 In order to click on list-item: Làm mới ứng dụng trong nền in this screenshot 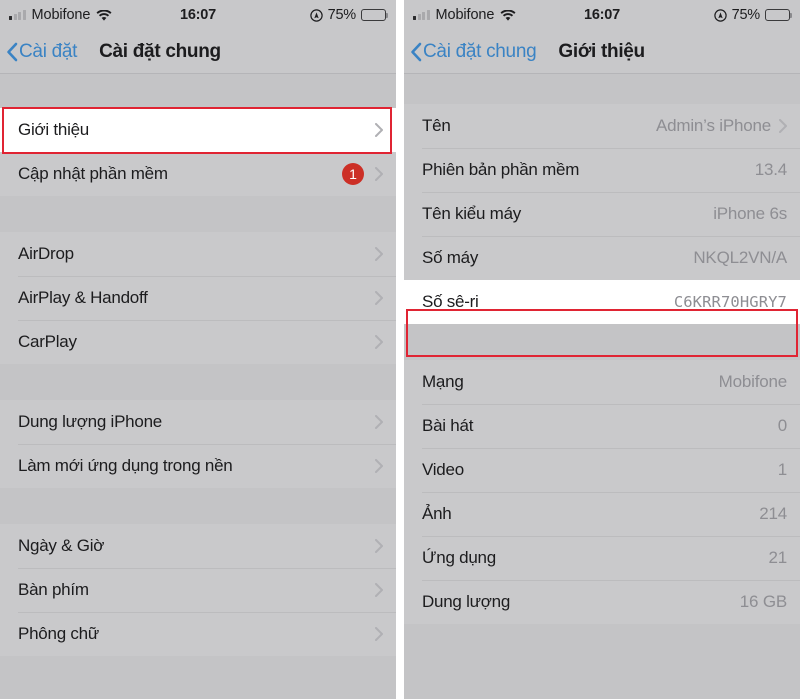, I will do `click(198, 466)`.